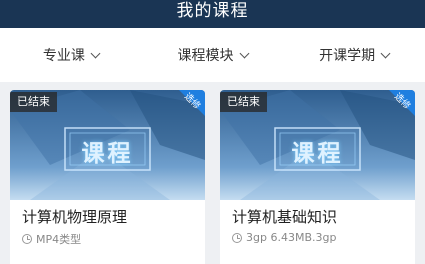 The height and width of the screenshot is (264, 425). Describe the element at coordinates (285, 217) in the screenshot. I see `course-title: 计算机基础知识` at that location.